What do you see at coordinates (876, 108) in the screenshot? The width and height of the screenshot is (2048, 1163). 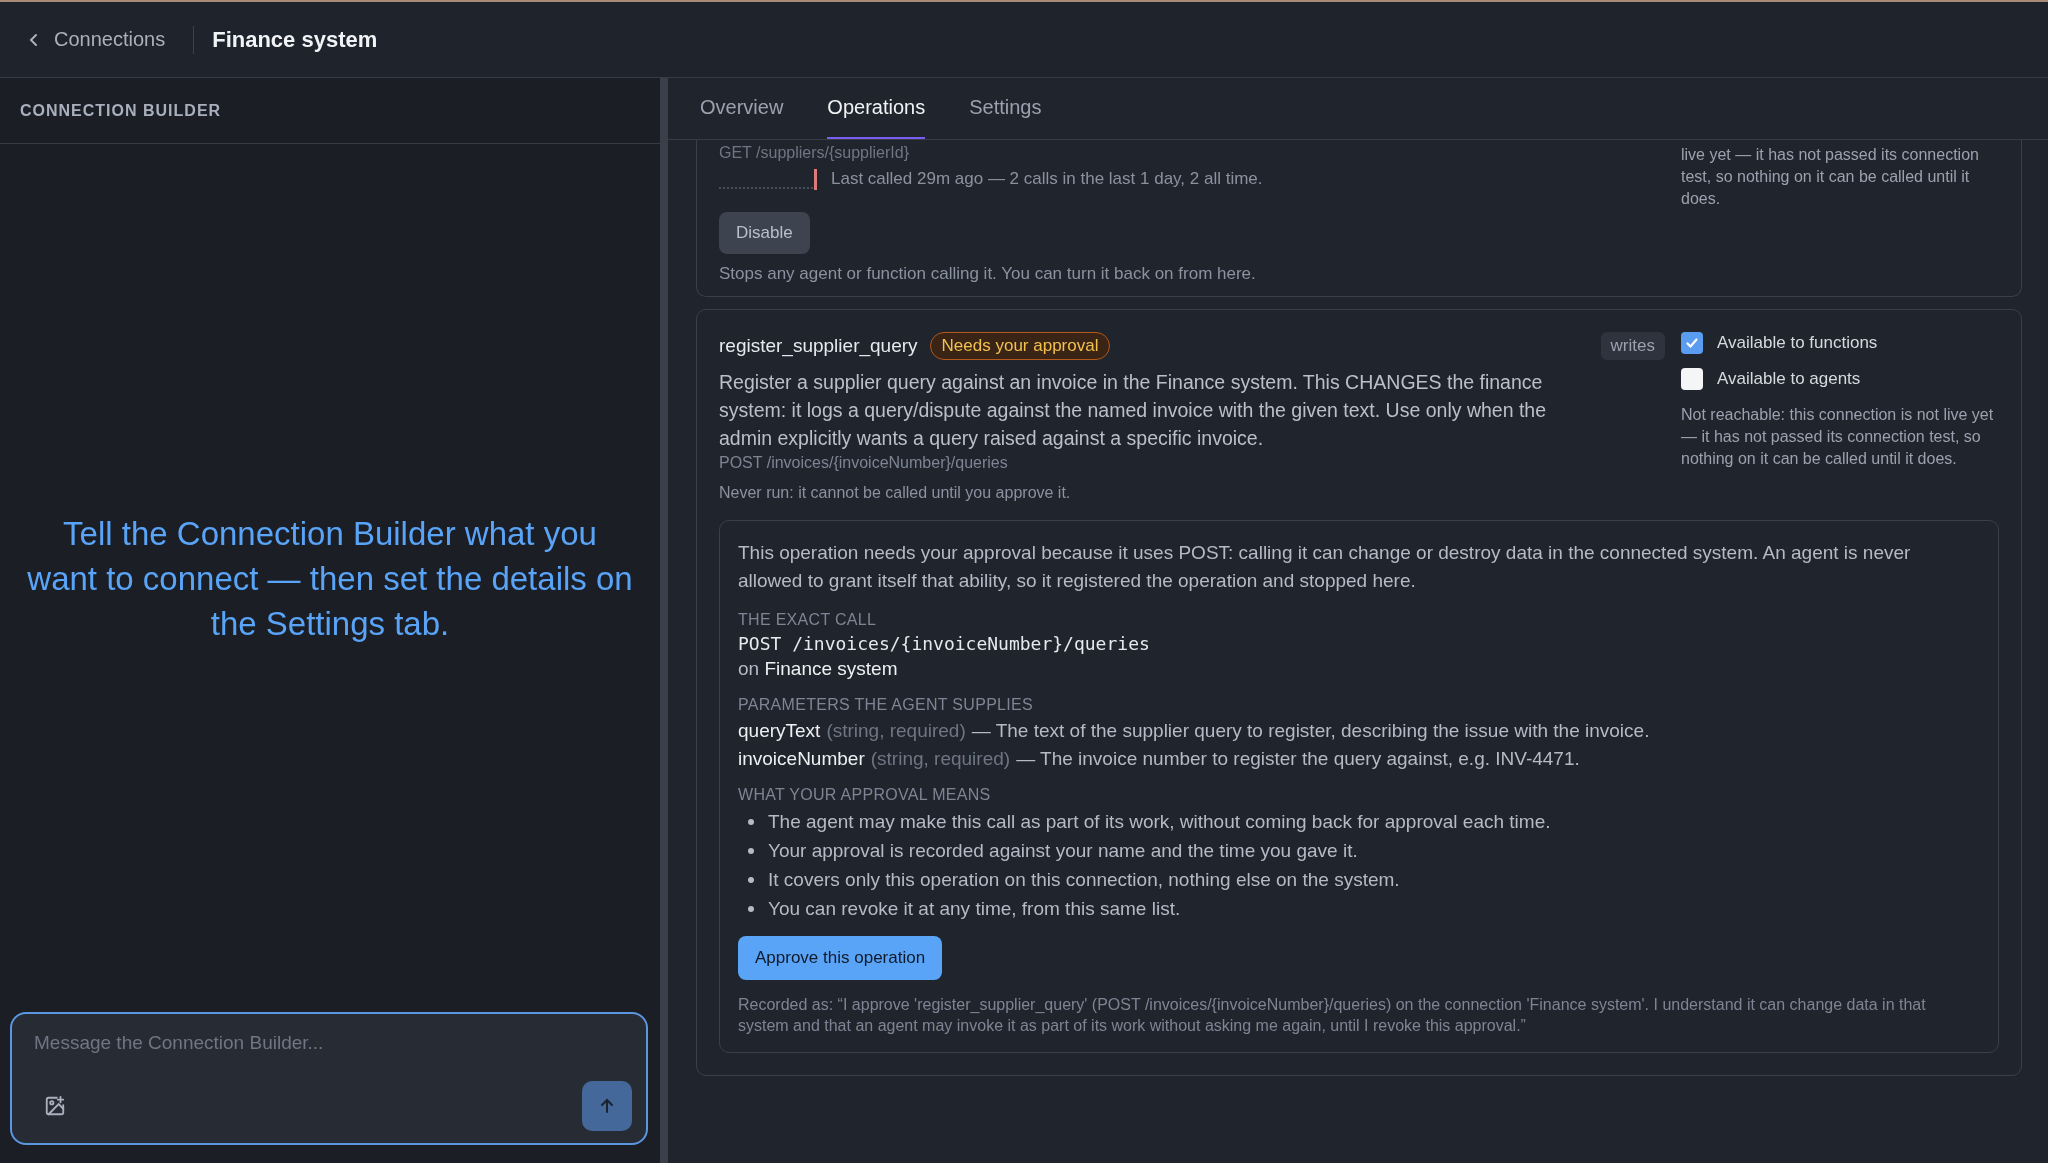 I see `tab: Operations` at bounding box center [876, 108].